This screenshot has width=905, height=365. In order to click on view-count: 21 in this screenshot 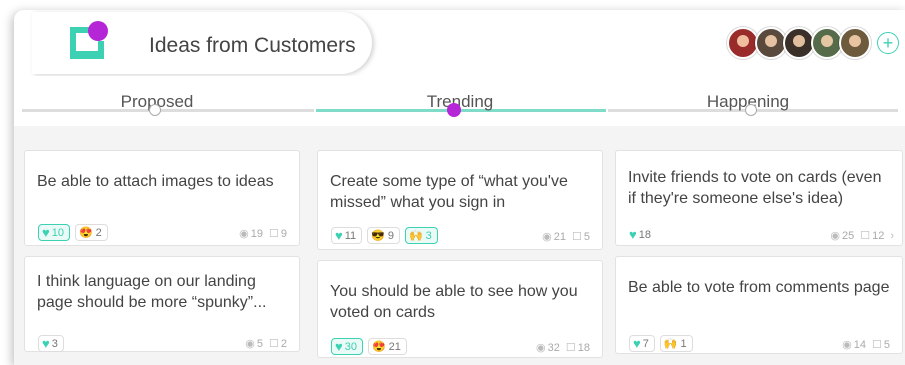, I will do `click(559, 237)`.